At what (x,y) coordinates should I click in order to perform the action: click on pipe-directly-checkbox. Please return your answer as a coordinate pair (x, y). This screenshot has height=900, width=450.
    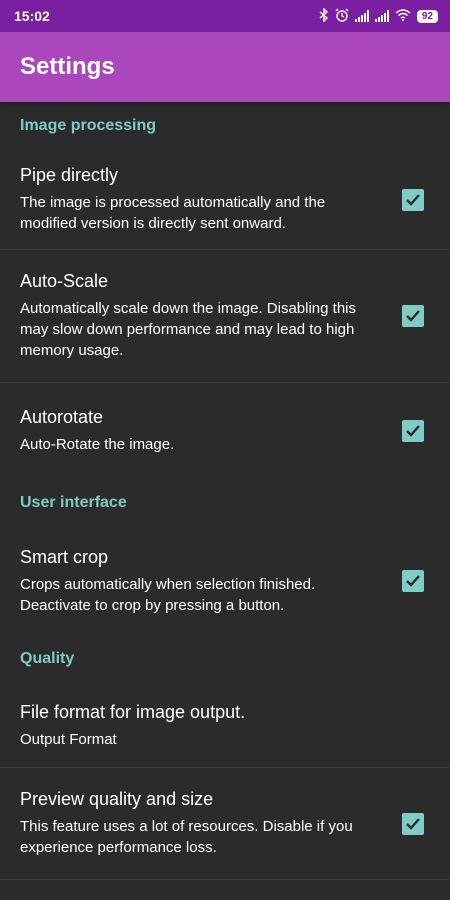
    Looking at the image, I should click on (413, 199).